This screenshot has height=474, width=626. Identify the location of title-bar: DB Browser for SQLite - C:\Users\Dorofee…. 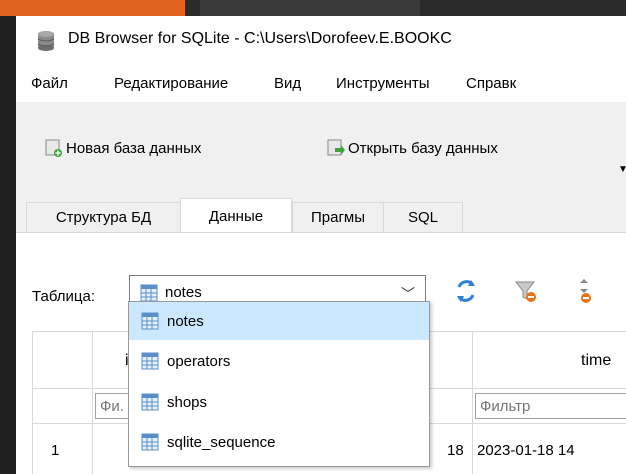
(321, 41).